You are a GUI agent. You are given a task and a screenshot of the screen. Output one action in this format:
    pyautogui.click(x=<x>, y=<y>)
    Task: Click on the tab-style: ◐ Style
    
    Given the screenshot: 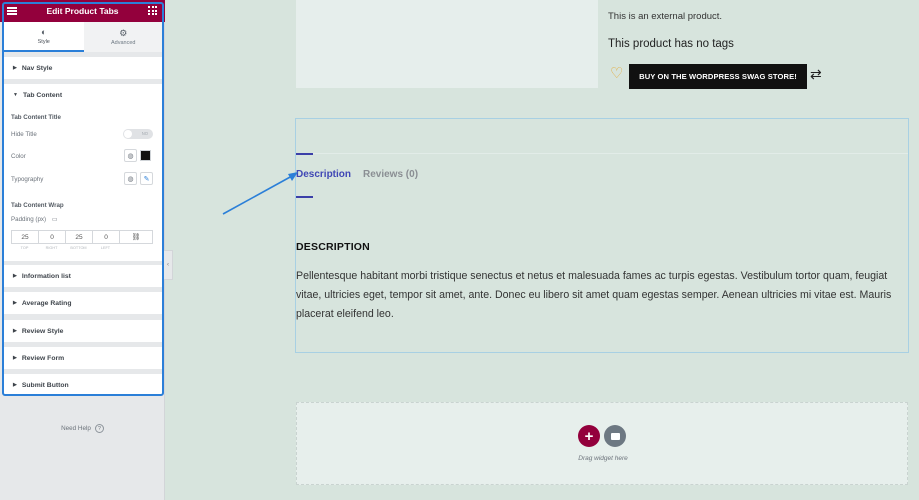 What is the action you would take?
    pyautogui.click(x=44, y=37)
    